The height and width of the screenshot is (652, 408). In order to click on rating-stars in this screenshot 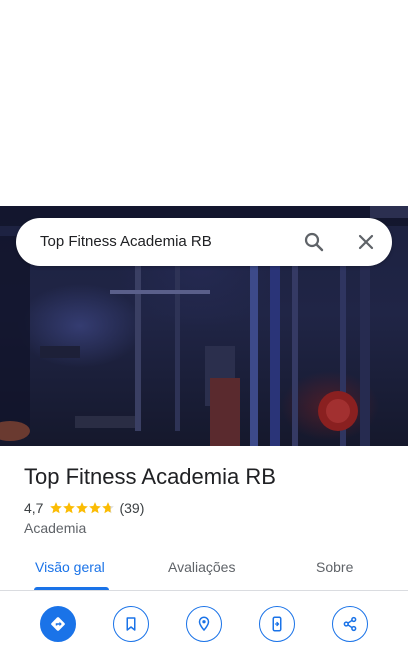, I will do `click(82, 508)`.